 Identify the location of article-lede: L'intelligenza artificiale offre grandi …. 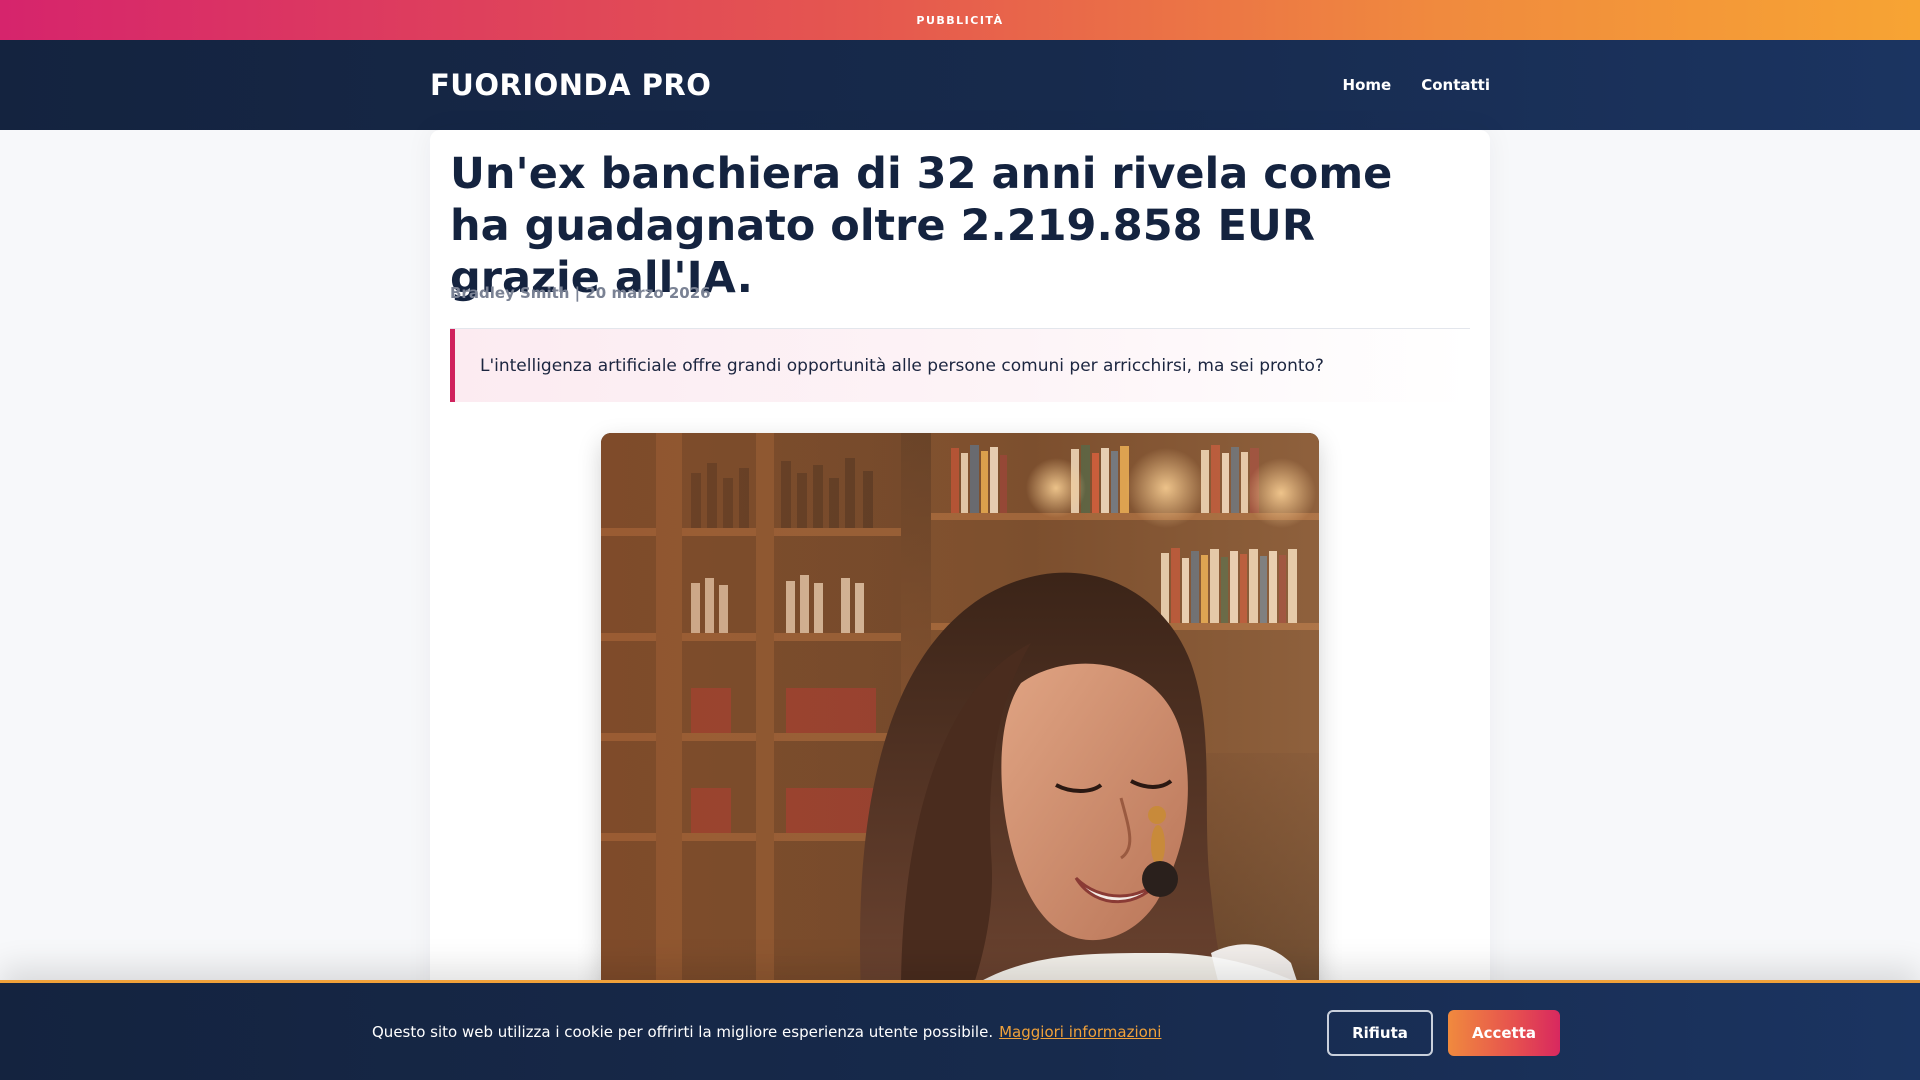
(960, 365).